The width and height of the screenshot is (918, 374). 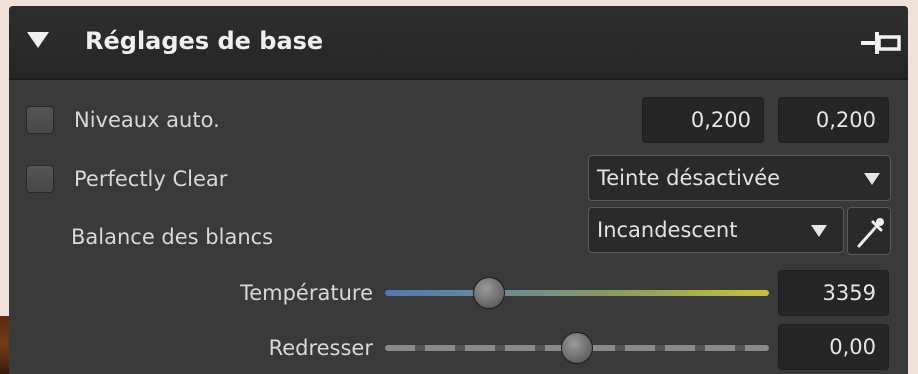 I want to click on perfectly-clear-label: Perfectly Clear, so click(x=151, y=179).